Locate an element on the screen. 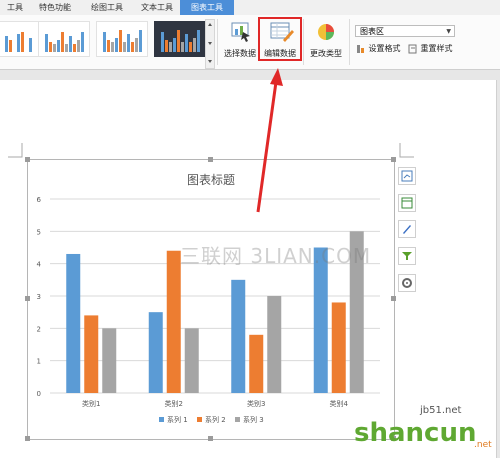 The width and height of the screenshot is (500, 458). y-tick-label: 0 is located at coordinates (39, 394).